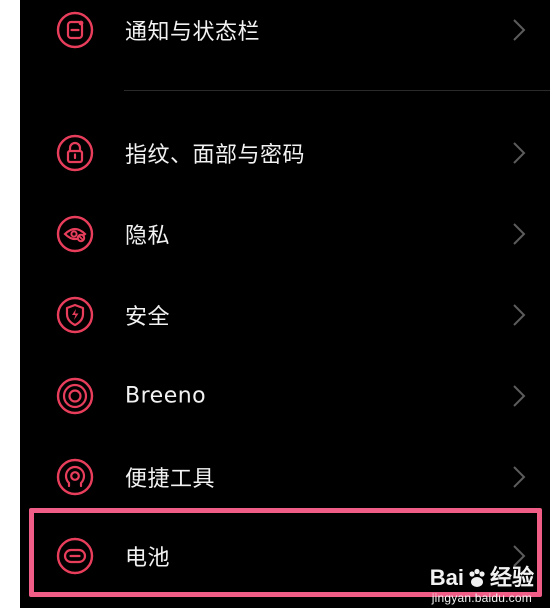  What do you see at coordinates (285, 477) in the screenshot?
I see `settings-item-convenience-tools: 便捷工具` at bounding box center [285, 477].